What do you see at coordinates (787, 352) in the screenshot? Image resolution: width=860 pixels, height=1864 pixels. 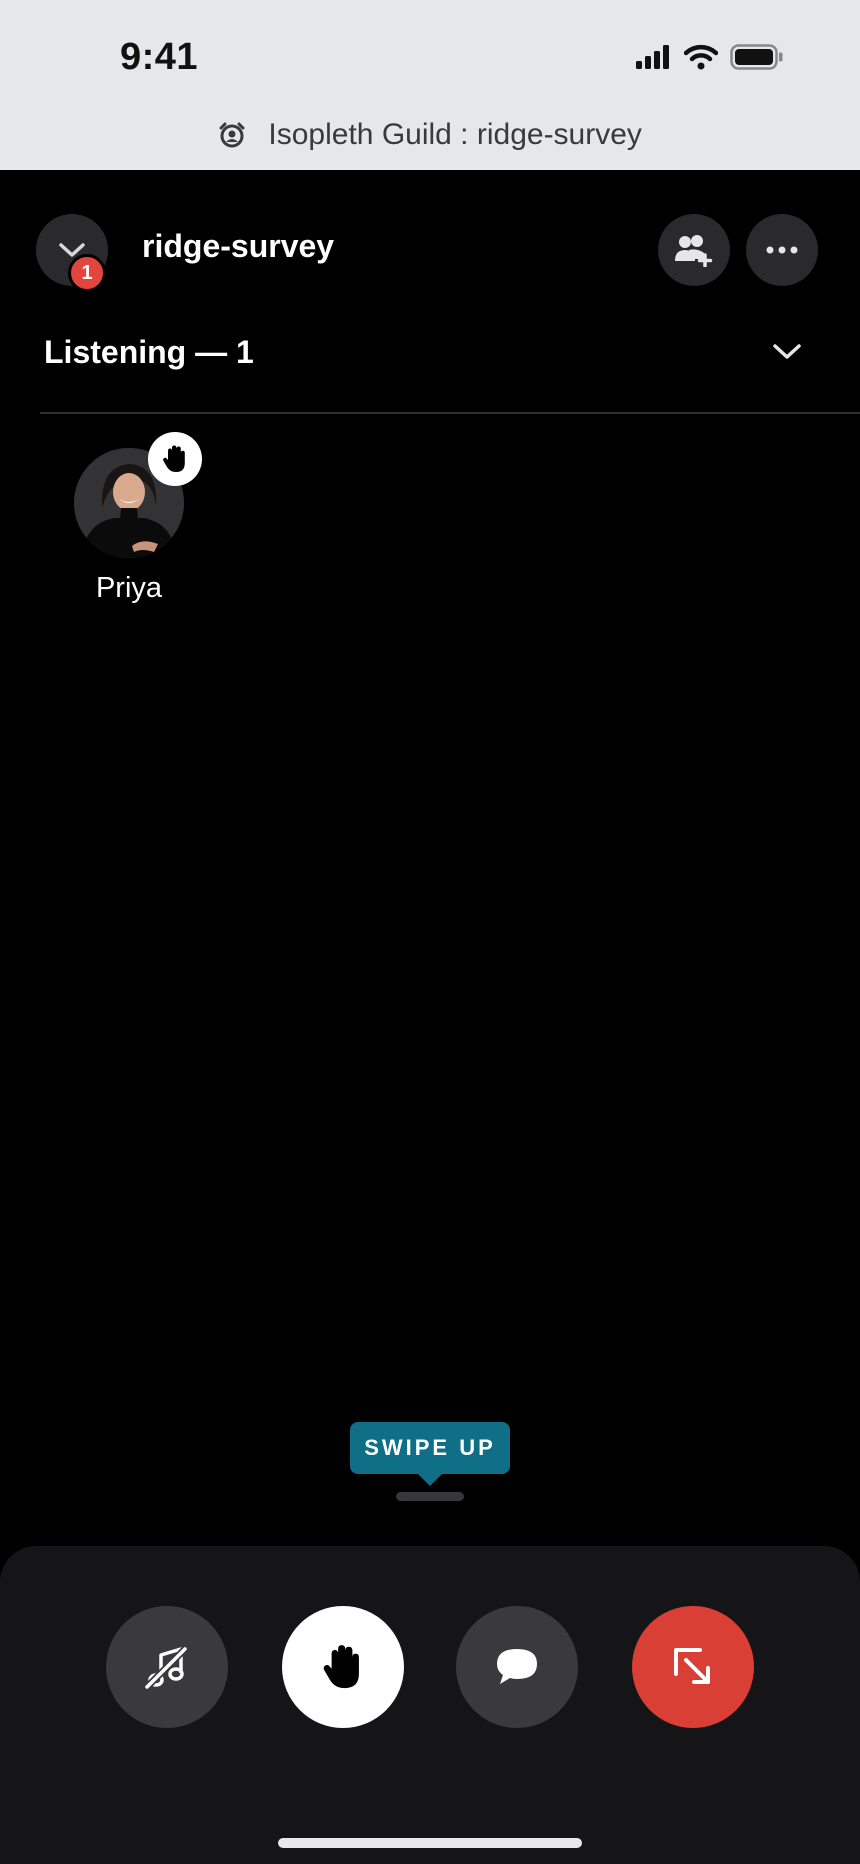 I see `section-chevron-down-icon` at bounding box center [787, 352].